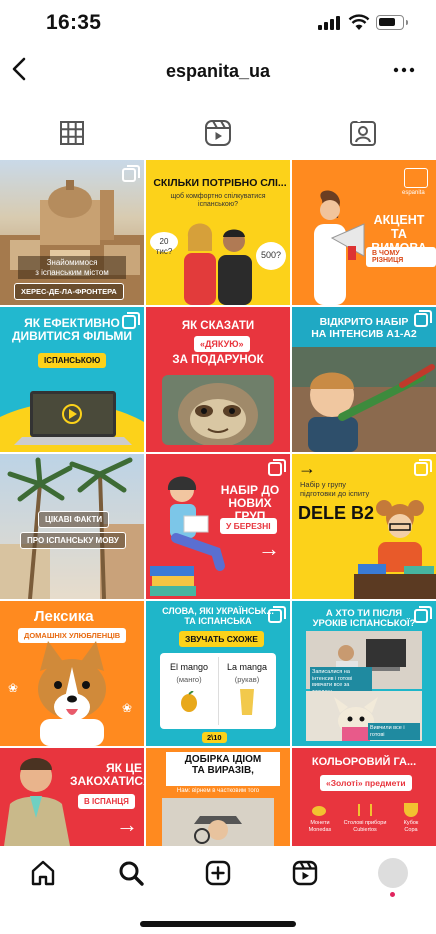 The width and height of the screenshot is (436, 934). What do you see at coordinates (43, 873) in the screenshot?
I see `home-icon` at bounding box center [43, 873].